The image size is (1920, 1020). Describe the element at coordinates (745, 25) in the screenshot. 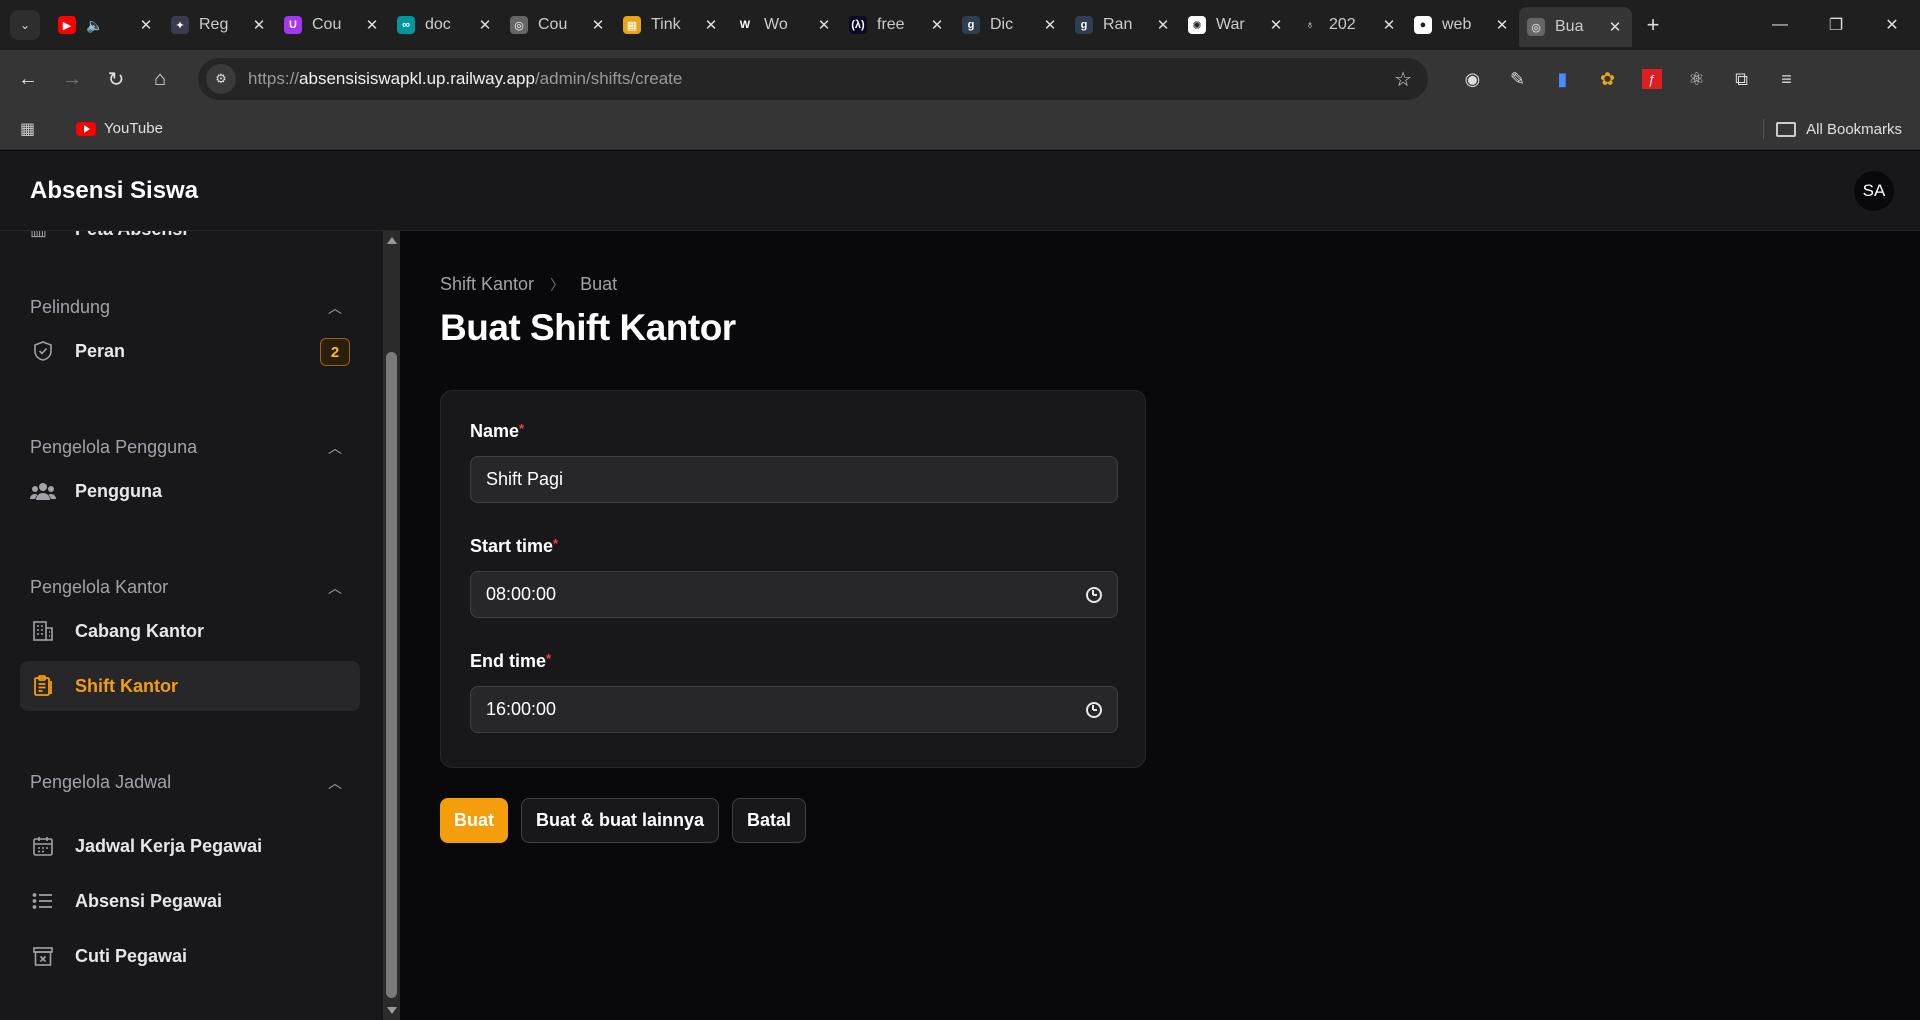

I see `wikipedia-icon: W` at that location.